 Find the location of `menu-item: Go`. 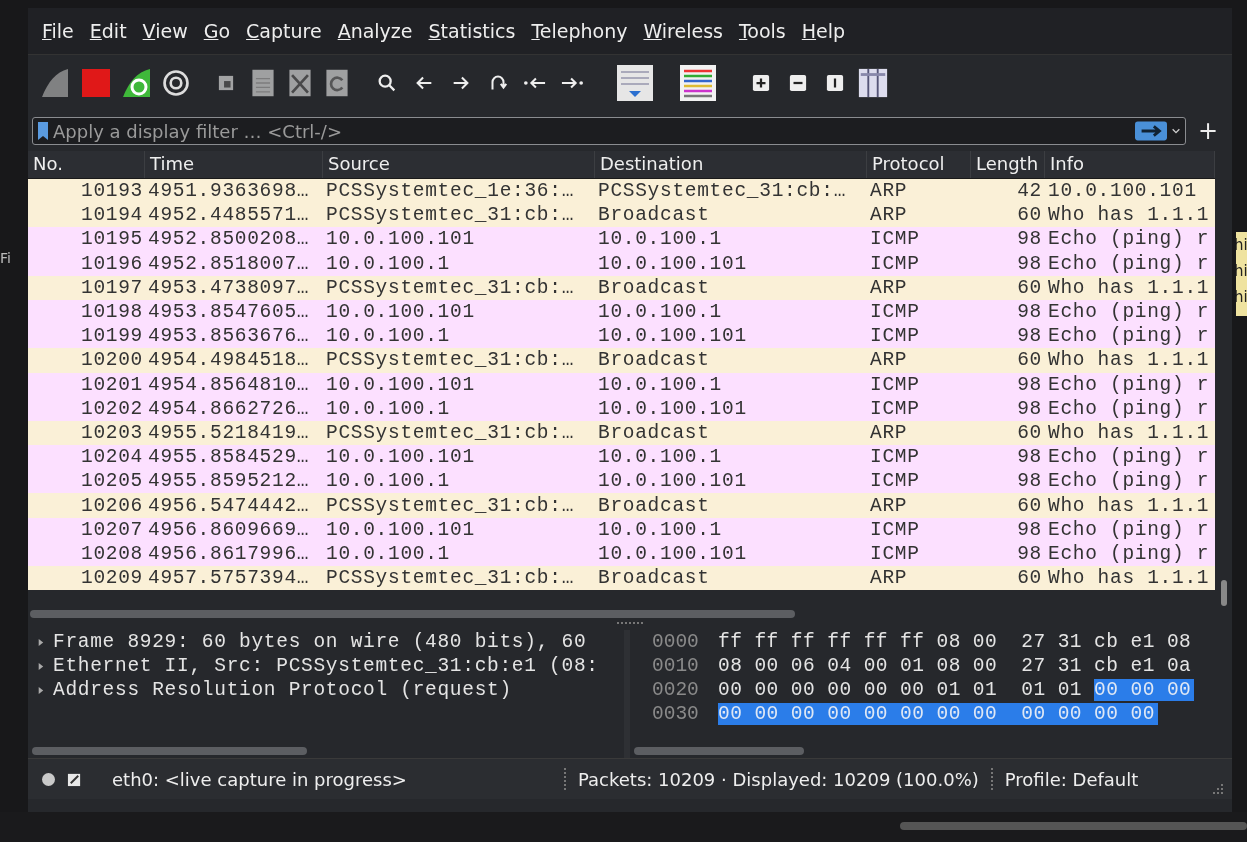

menu-item: Go is located at coordinates (217, 31).